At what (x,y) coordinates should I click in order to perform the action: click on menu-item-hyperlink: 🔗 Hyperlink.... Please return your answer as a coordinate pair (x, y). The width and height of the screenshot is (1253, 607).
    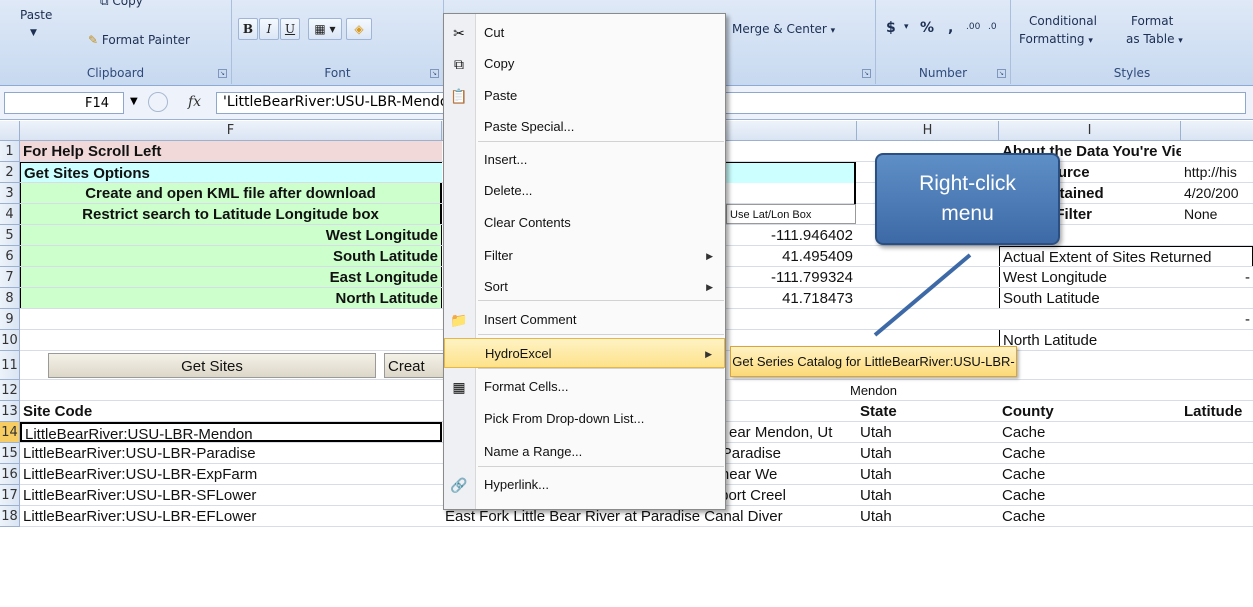
    Looking at the image, I should click on (584, 485).